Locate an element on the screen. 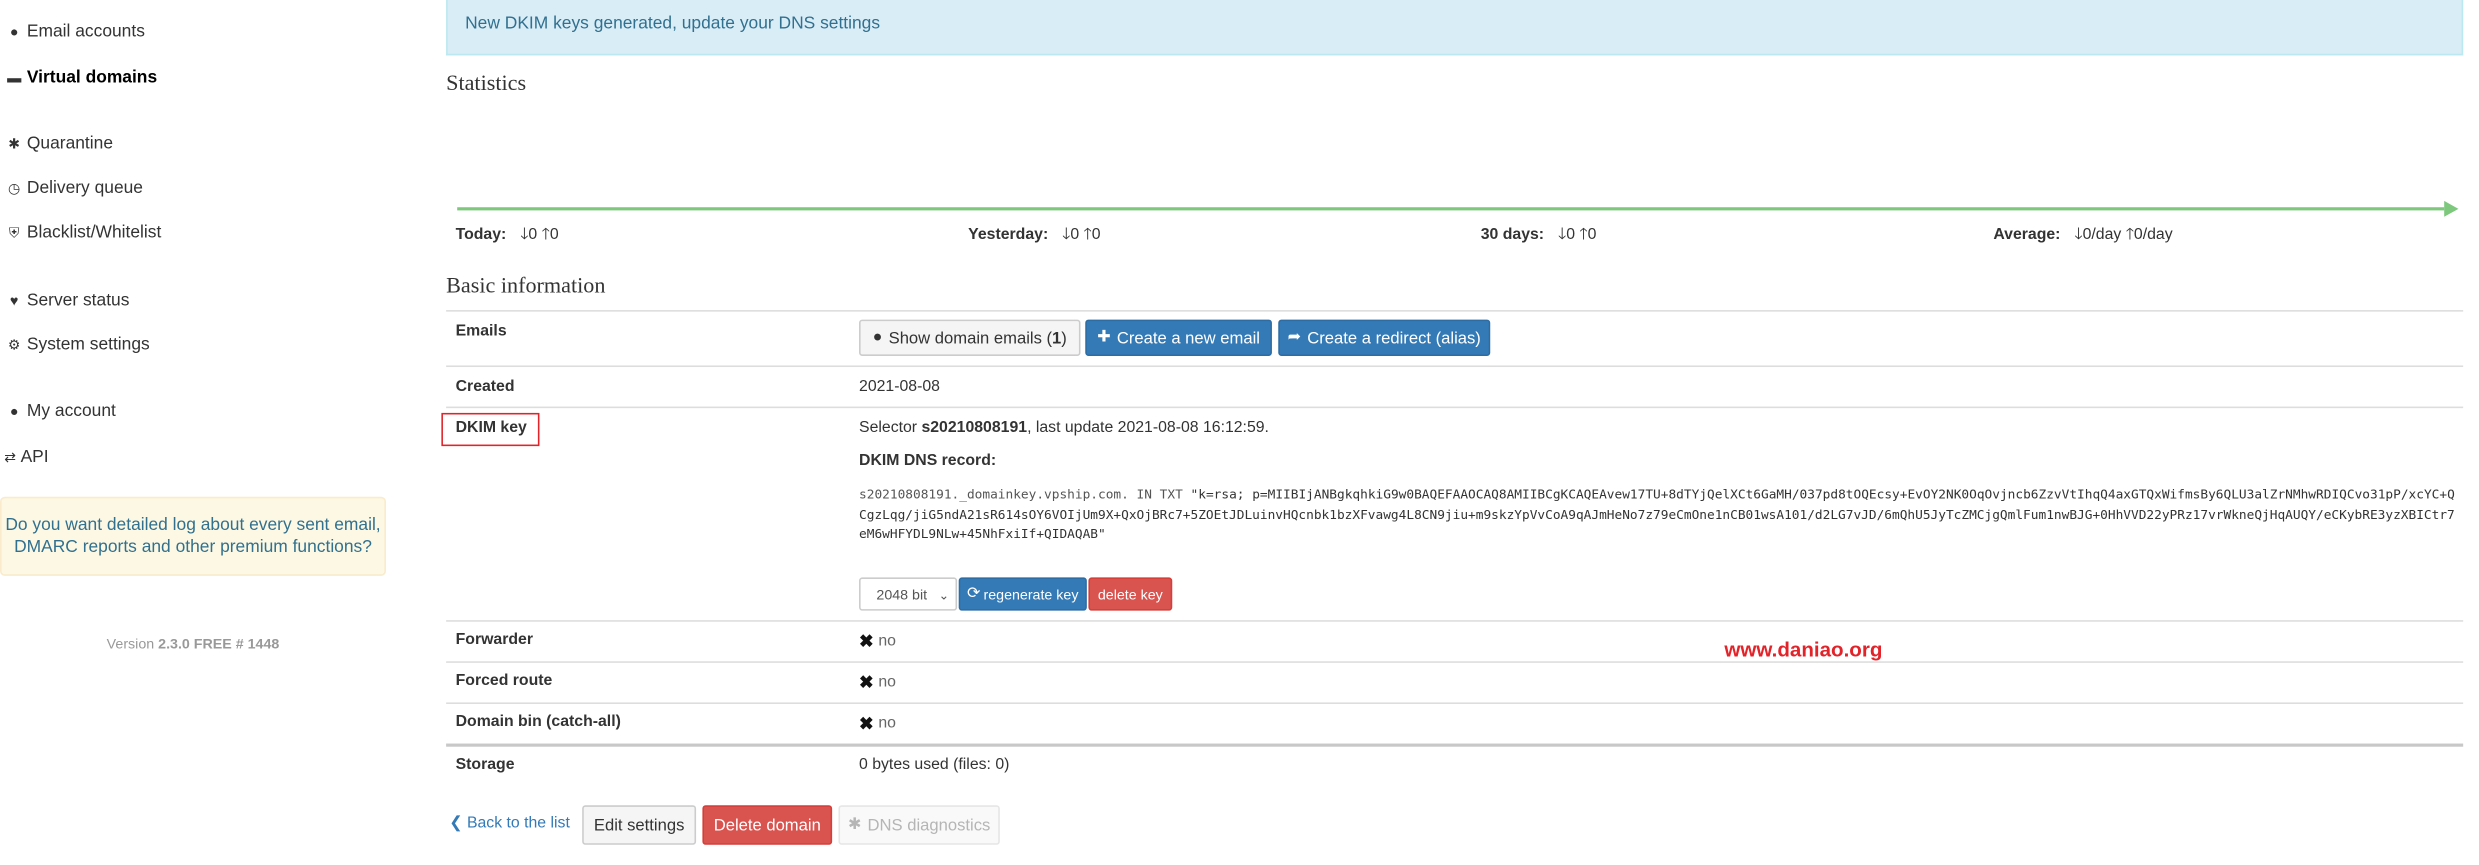 Image resolution: width=2479 pixels, height=865 pixels. selector-suffix: , last update 2021-08-08 16:12:59. is located at coordinates (1148, 428).